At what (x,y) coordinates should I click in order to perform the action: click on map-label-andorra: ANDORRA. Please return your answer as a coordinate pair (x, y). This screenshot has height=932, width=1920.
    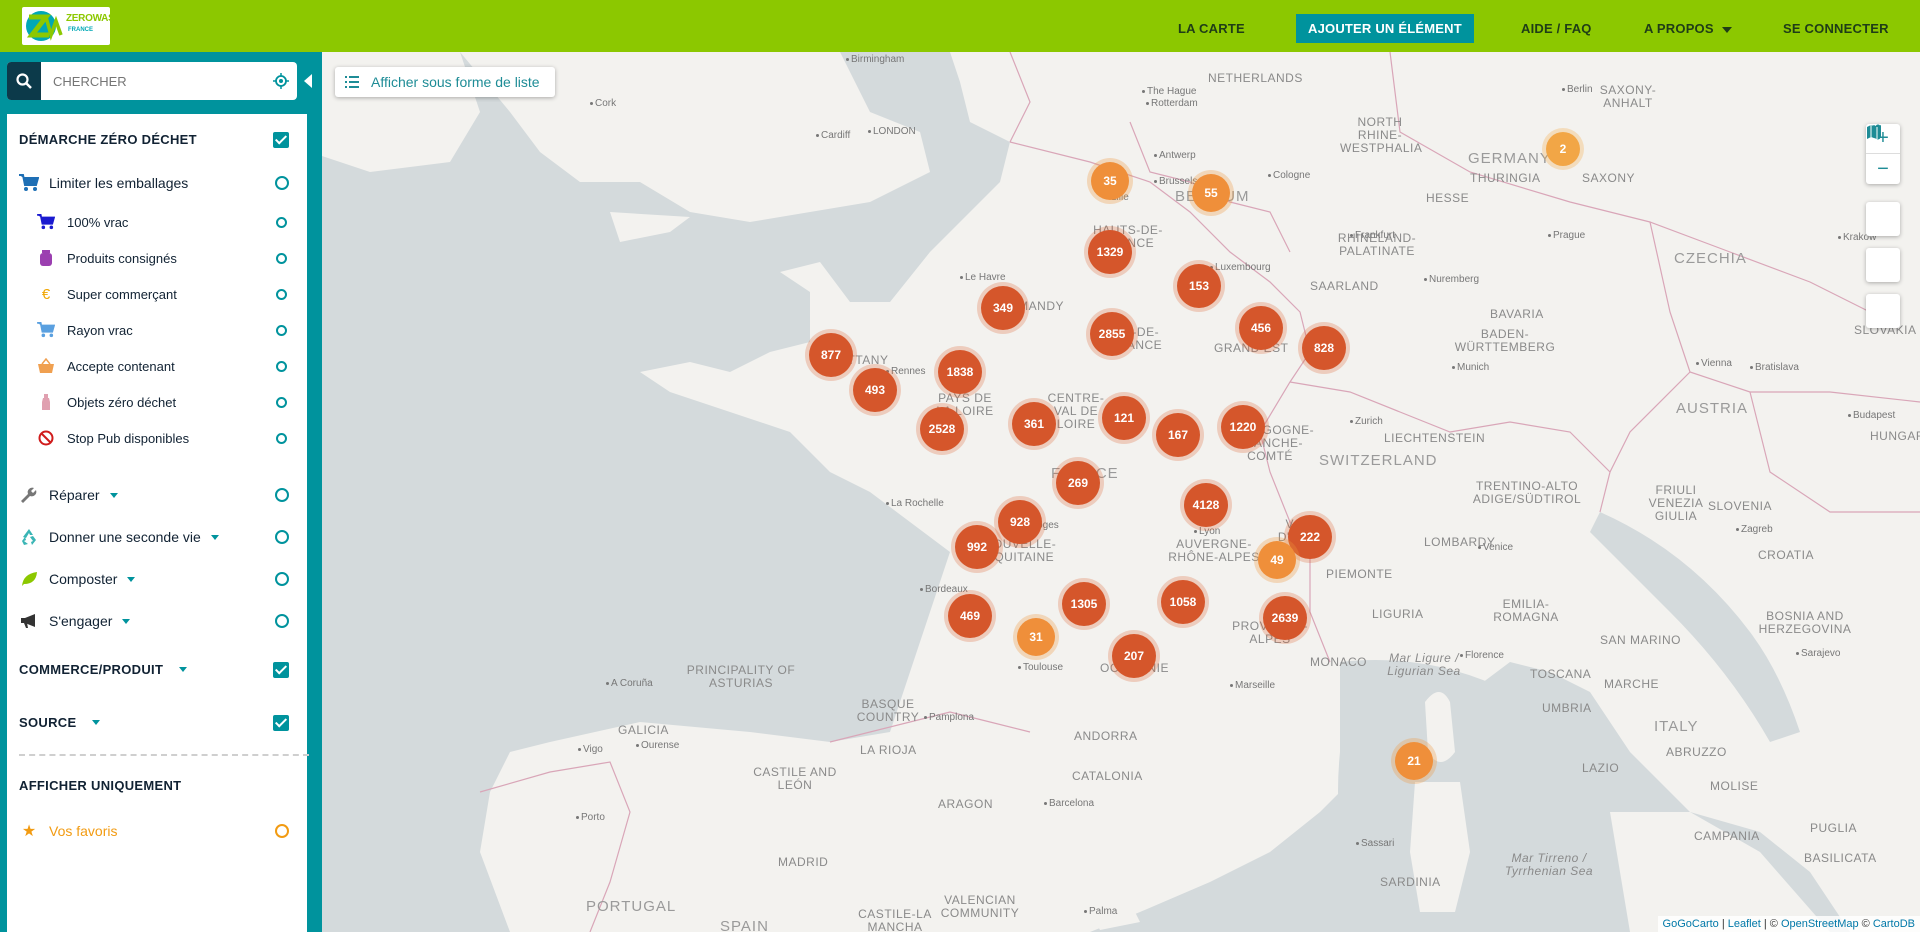
    Looking at the image, I should click on (1106, 736).